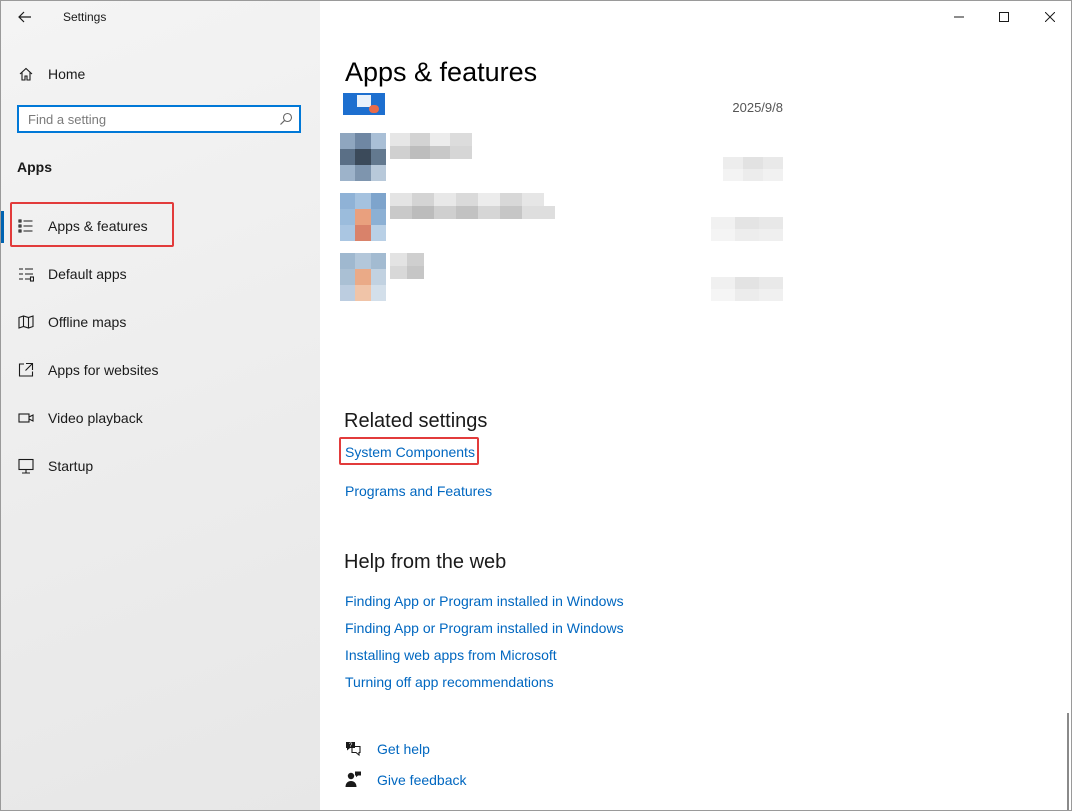  Describe the element at coordinates (286, 118) in the screenshot. I see `search-icon` at that location.